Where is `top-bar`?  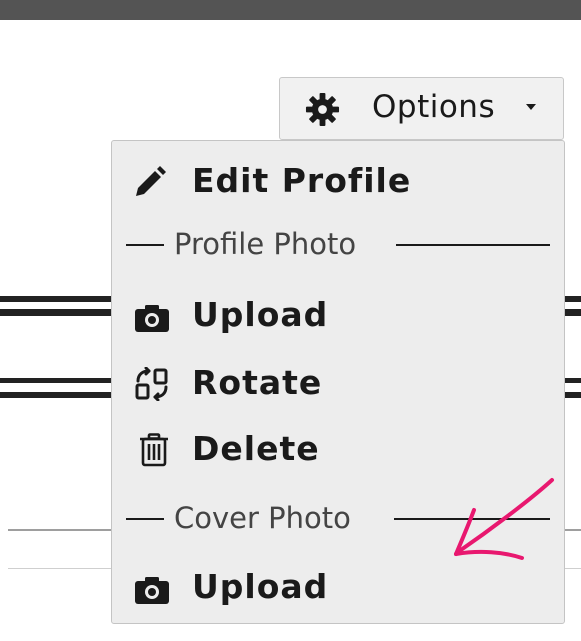 top-bar is located at coordinates (290, 10).